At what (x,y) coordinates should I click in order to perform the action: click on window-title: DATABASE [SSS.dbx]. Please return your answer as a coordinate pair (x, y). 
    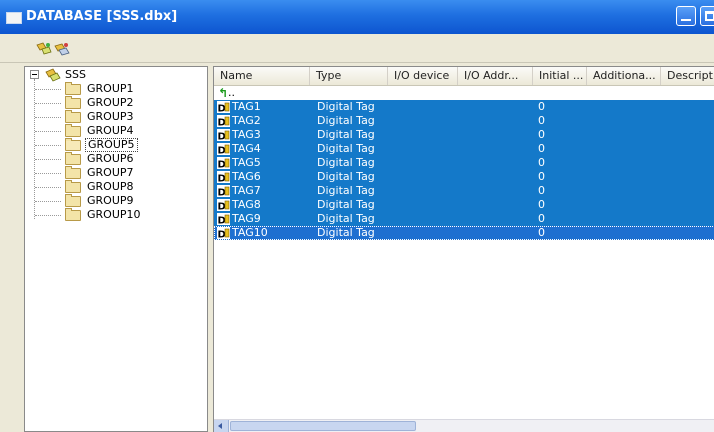
    Looking at the image, I should click on (102, 16).